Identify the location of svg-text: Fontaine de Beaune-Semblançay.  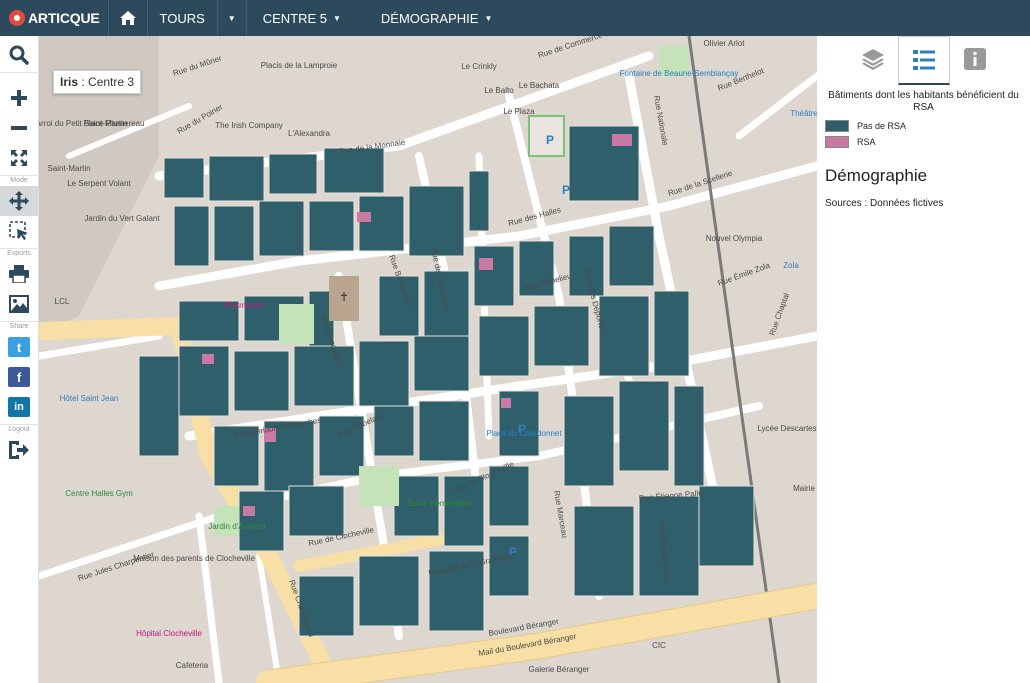
(679, 73).